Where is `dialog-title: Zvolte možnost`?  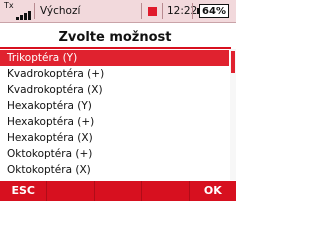 dialog-title: Zvolte možnost is located at coordinates (115, 37).